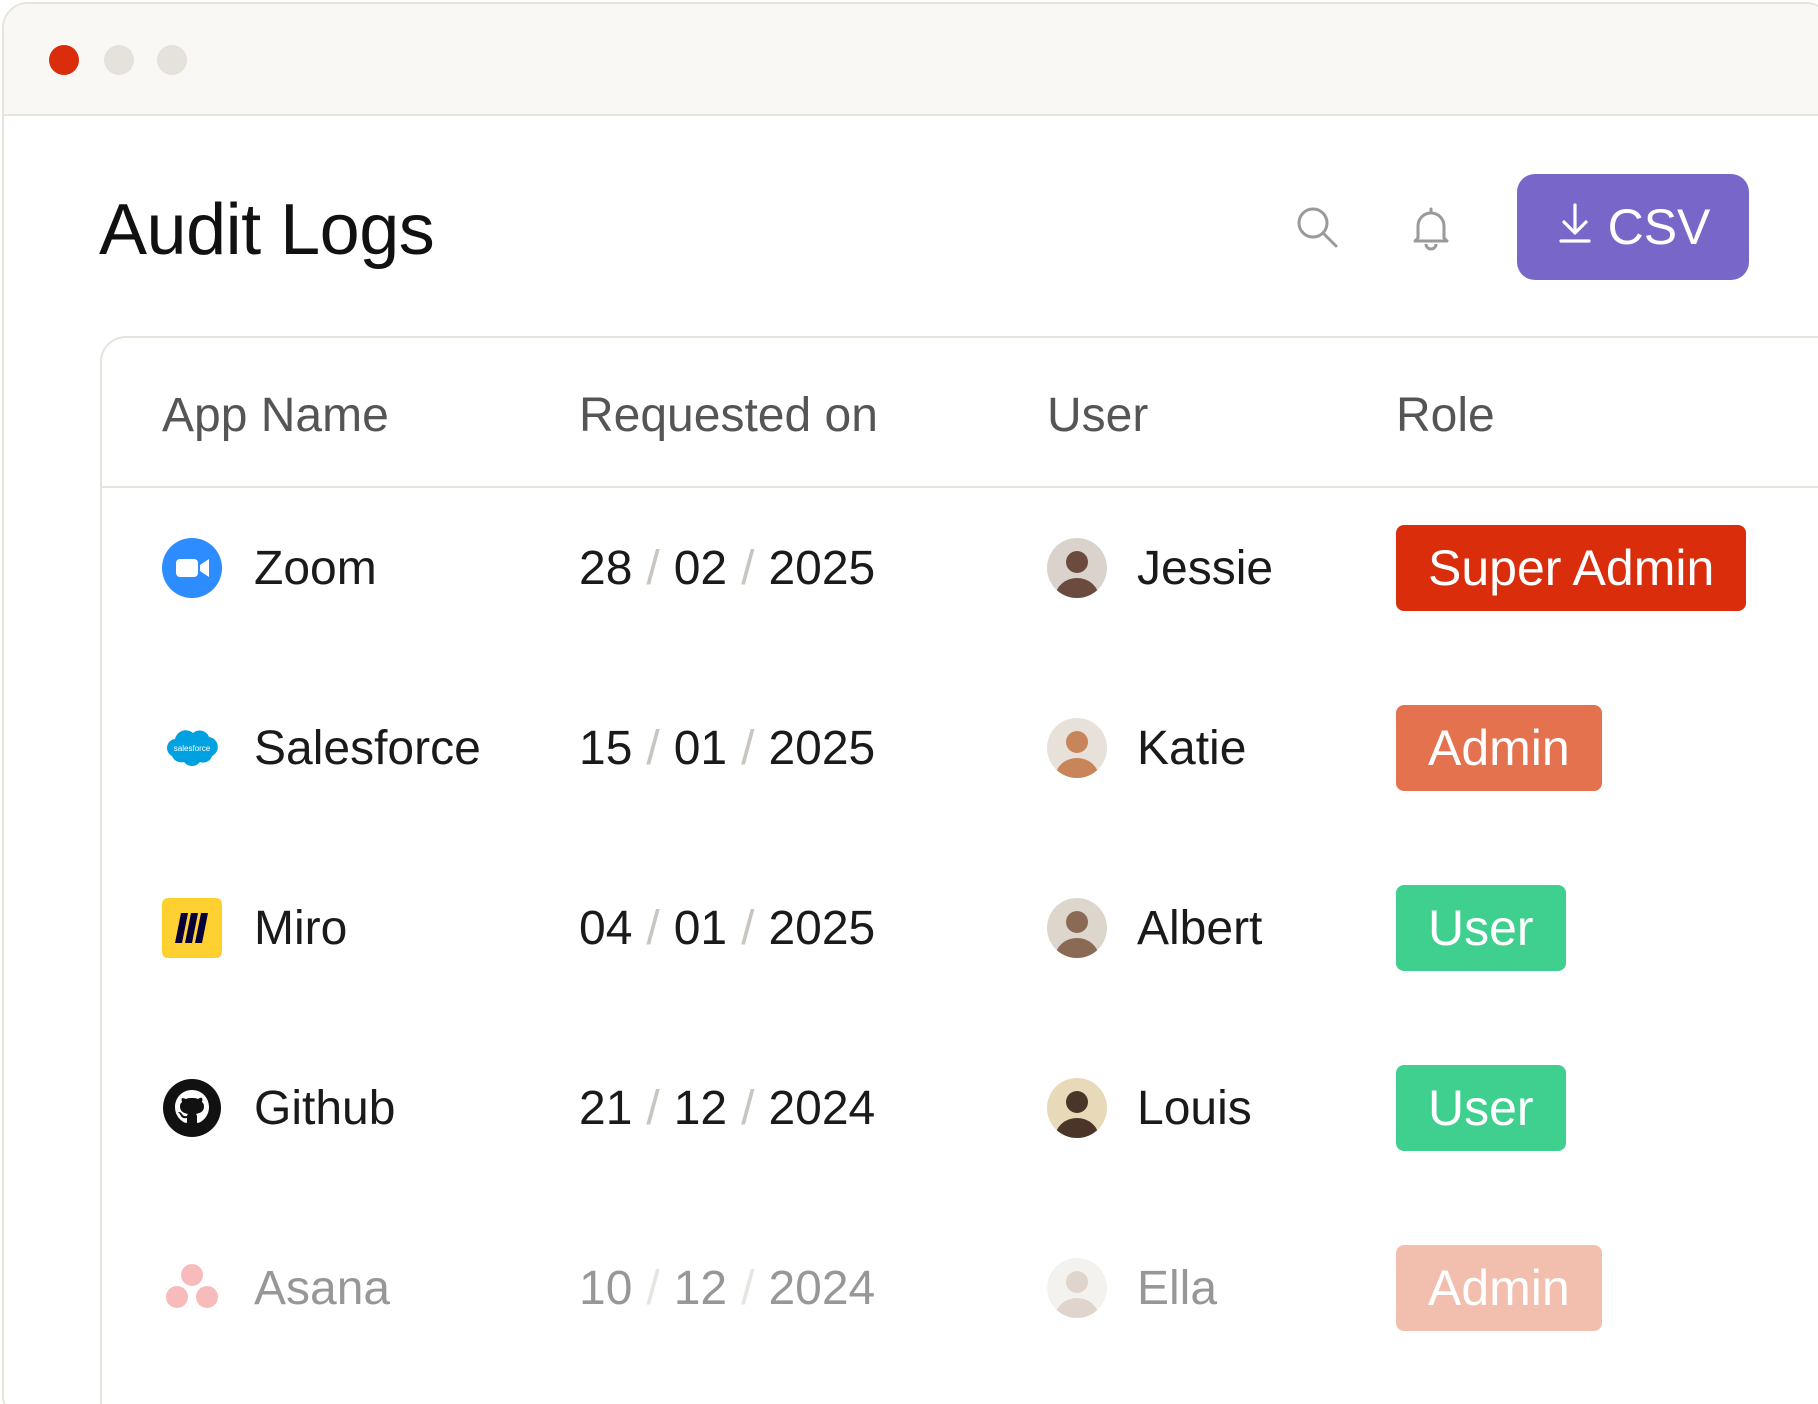  Describe the element at coordinates (267, 230) in the screenshot. I see `page-title: Audit Logs` at that location.